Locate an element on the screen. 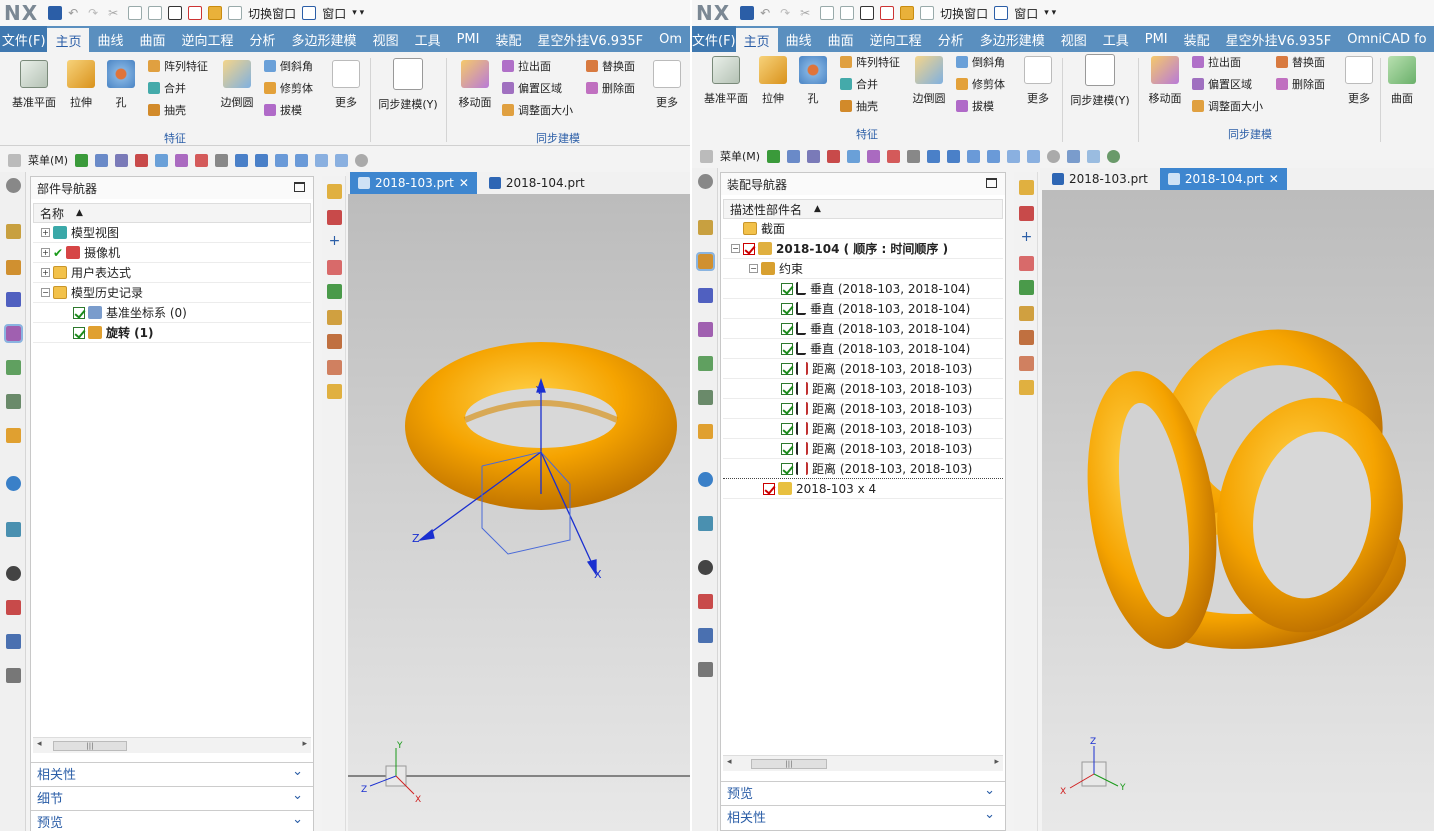 Image resolution: width=1434 pixels, height=831 pixels. tab-2018-104: 2018-104.prt ✕ is located at coordinates (1223, 179).